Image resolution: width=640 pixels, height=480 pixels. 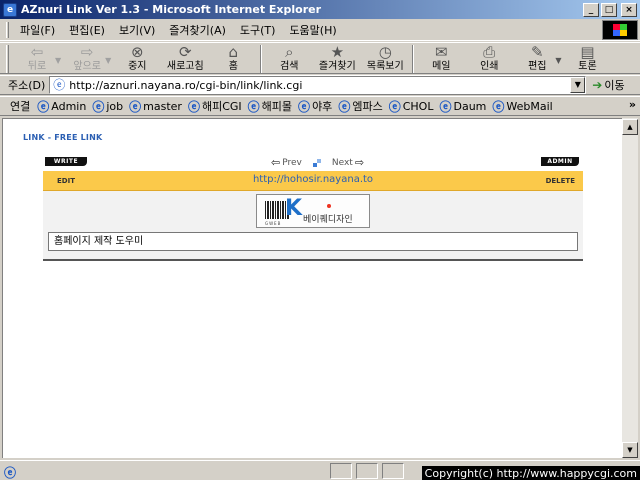 I want to click on site-banner-image: K 베이퀘디자인 GWEB, so click(x=313, y=211).